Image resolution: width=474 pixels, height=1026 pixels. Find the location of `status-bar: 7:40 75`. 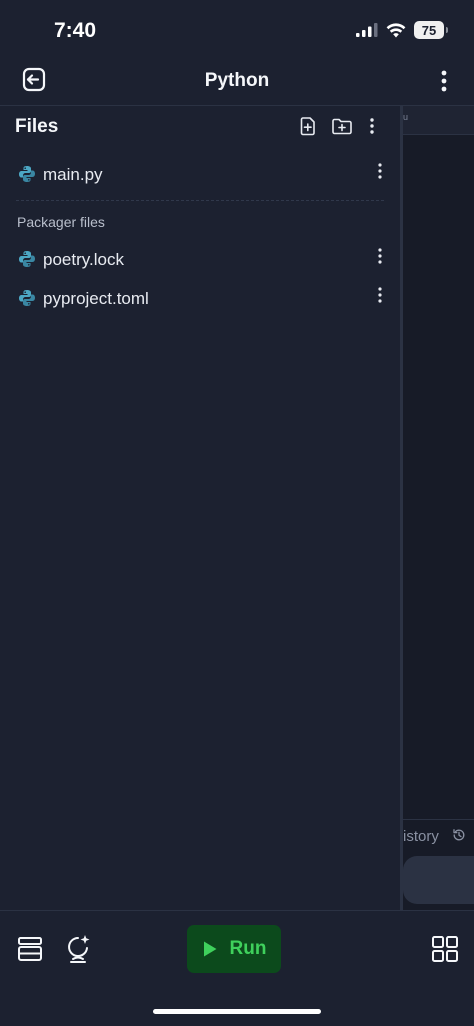

status-bar: 7:40 75 is located at coordinates (237, 30).